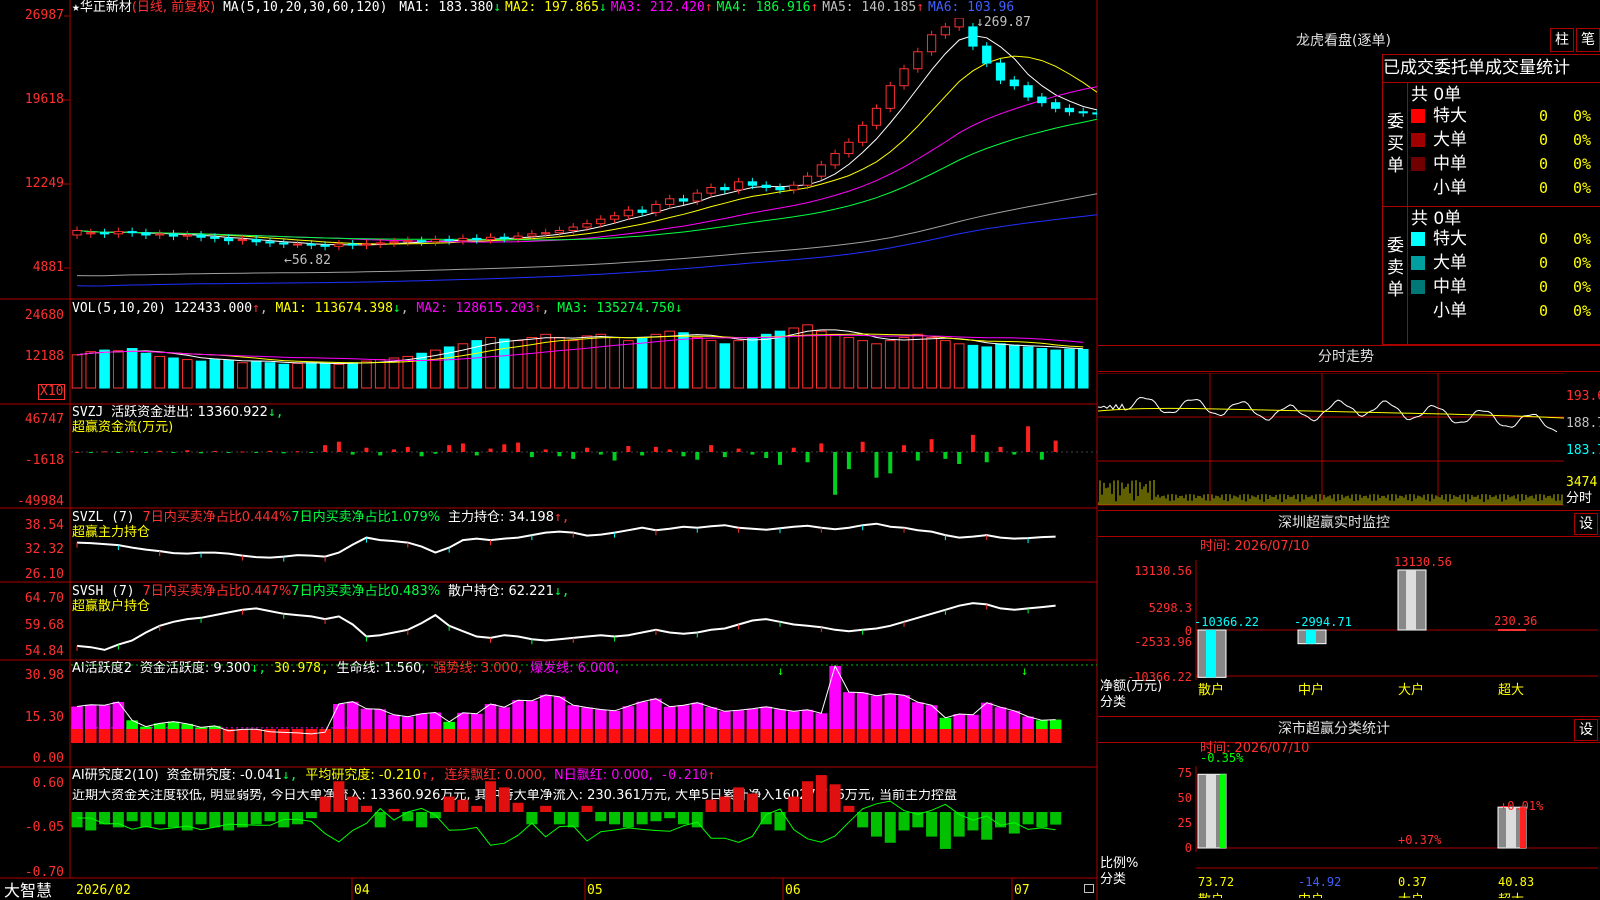 This screenshot has width=1600, height=900. I want to click on divider, so click(1349, 345).